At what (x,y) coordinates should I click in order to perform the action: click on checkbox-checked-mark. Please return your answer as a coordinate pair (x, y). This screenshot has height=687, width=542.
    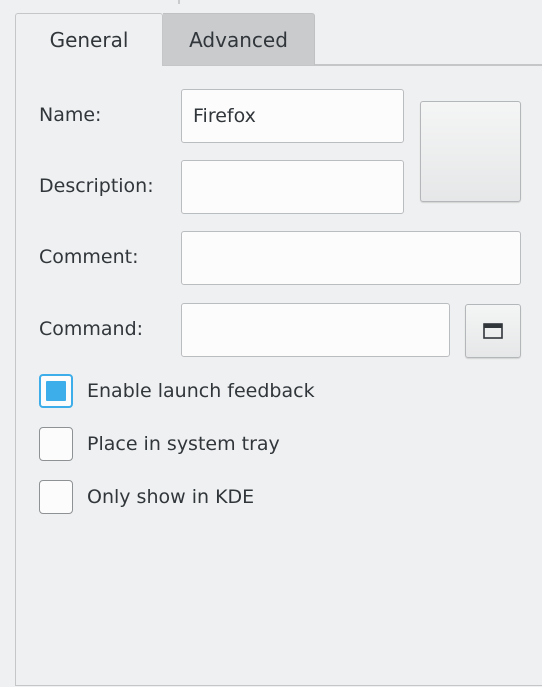
    Looking at the image, I should click on (56, 391).